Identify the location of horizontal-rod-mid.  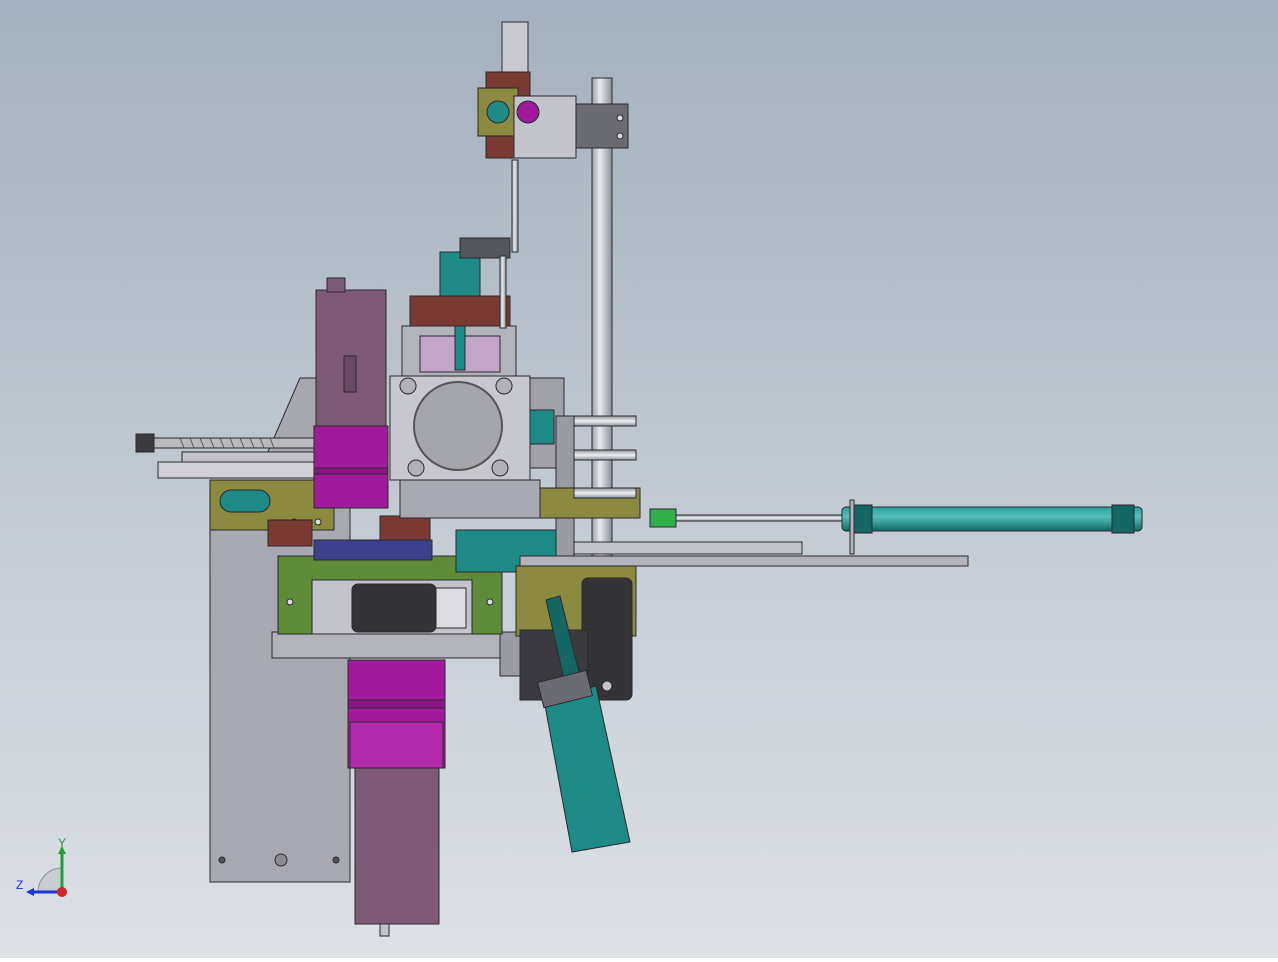
(605, 455).